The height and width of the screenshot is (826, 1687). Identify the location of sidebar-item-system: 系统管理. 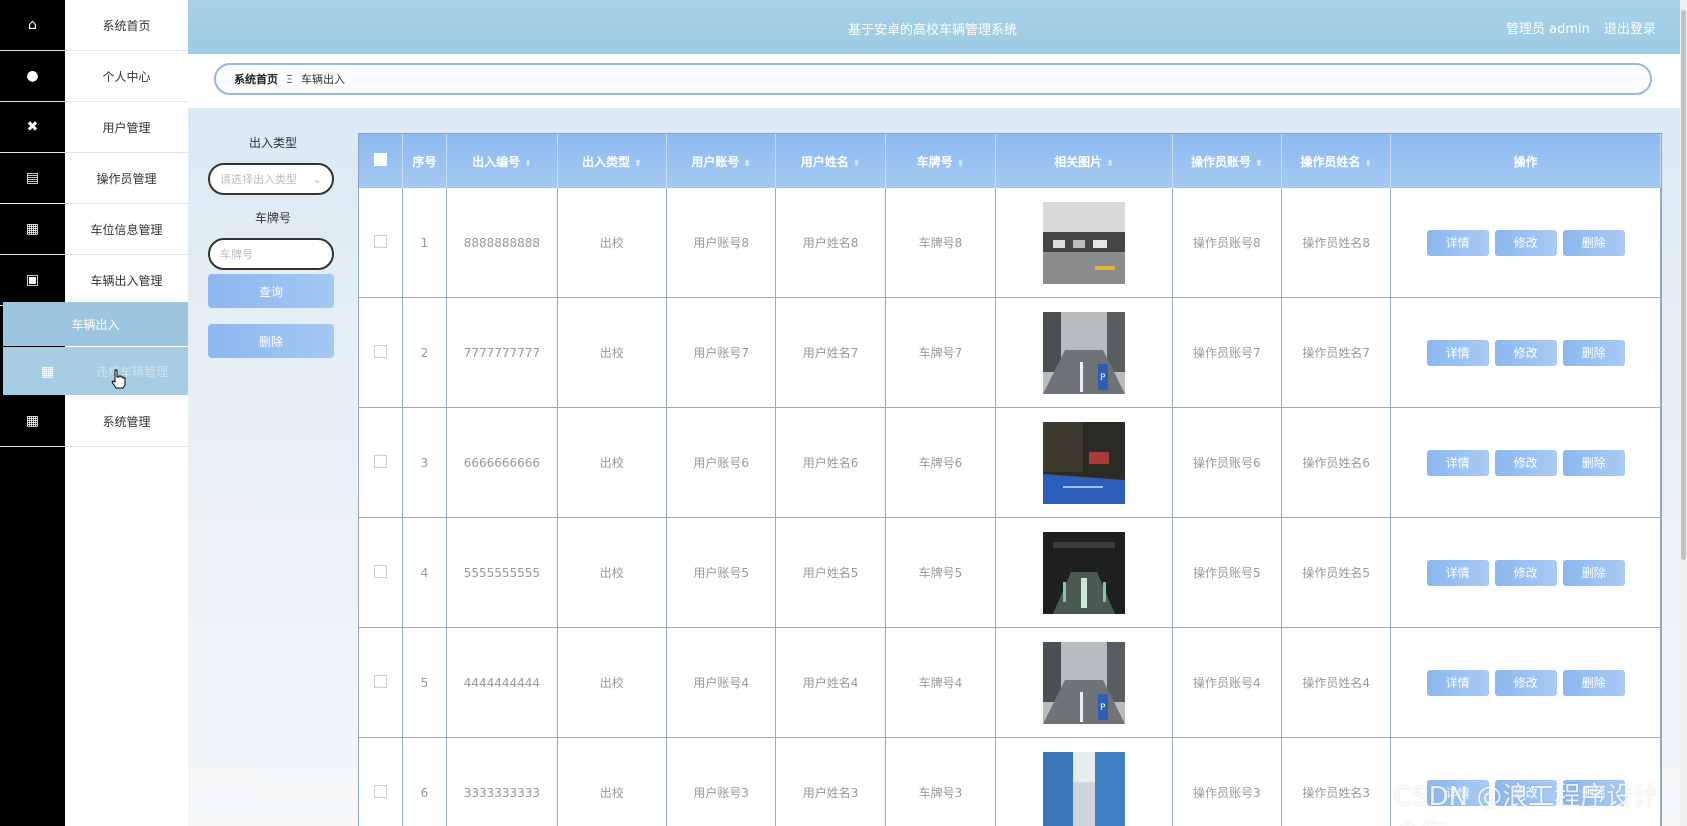
(126, 421).